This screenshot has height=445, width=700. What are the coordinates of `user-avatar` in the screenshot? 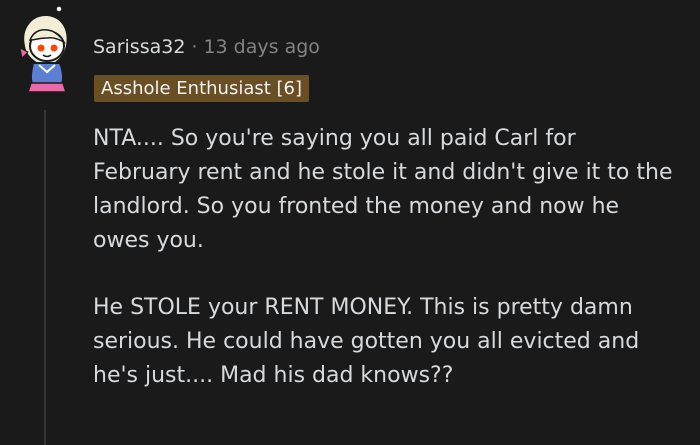 It's located at (45, 51).